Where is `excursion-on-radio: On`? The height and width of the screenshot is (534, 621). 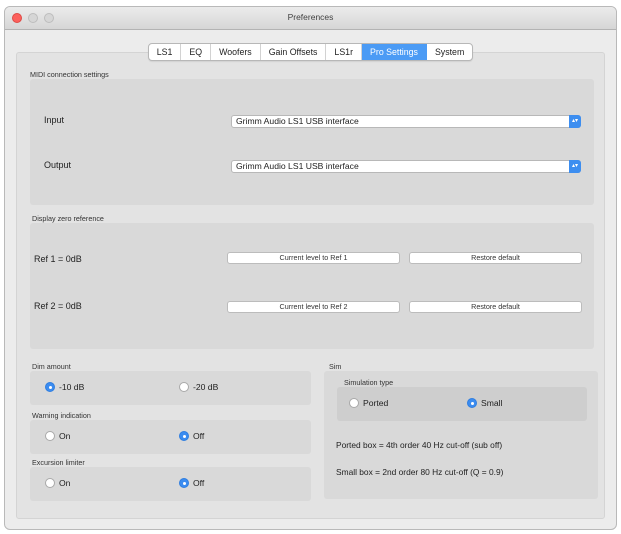 excursion-on-radio: On is located at coordinates (57, 483).